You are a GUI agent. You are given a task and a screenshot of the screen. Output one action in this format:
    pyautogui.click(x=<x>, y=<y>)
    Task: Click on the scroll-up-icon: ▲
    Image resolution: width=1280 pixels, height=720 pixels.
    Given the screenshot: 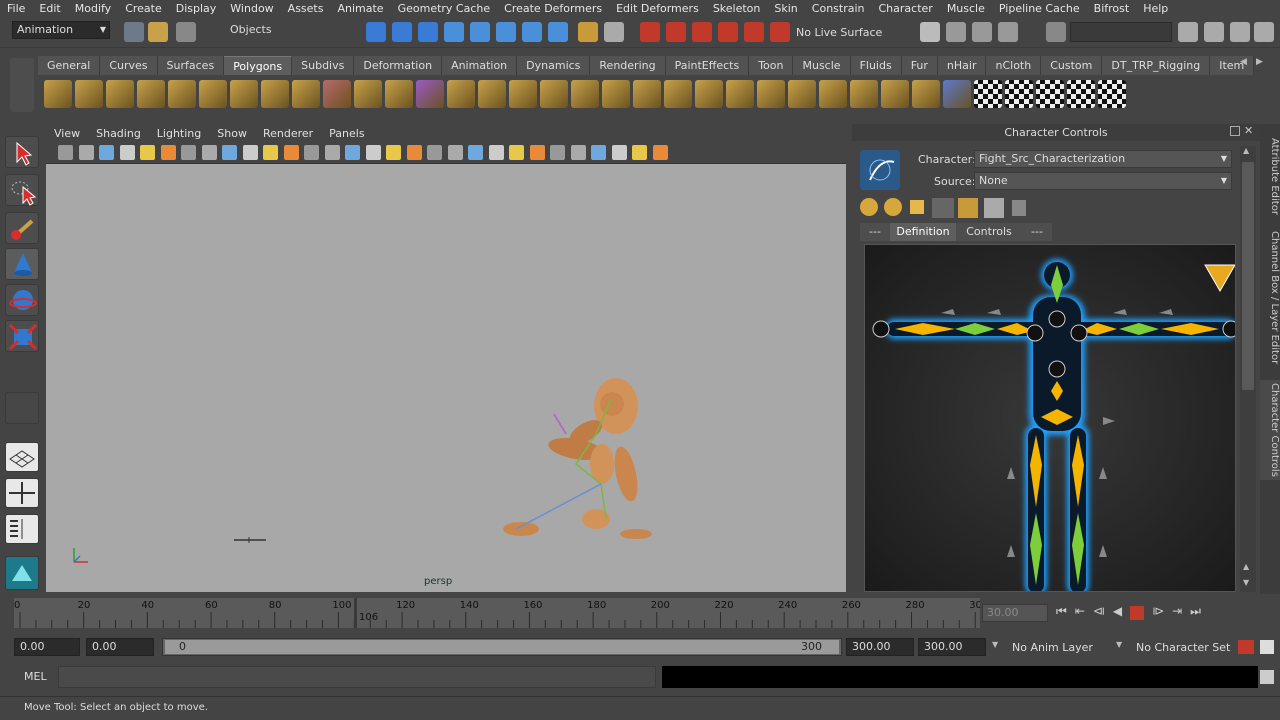 What is the action you would take?
    pyautogui.click(x=1246, y=150)
    